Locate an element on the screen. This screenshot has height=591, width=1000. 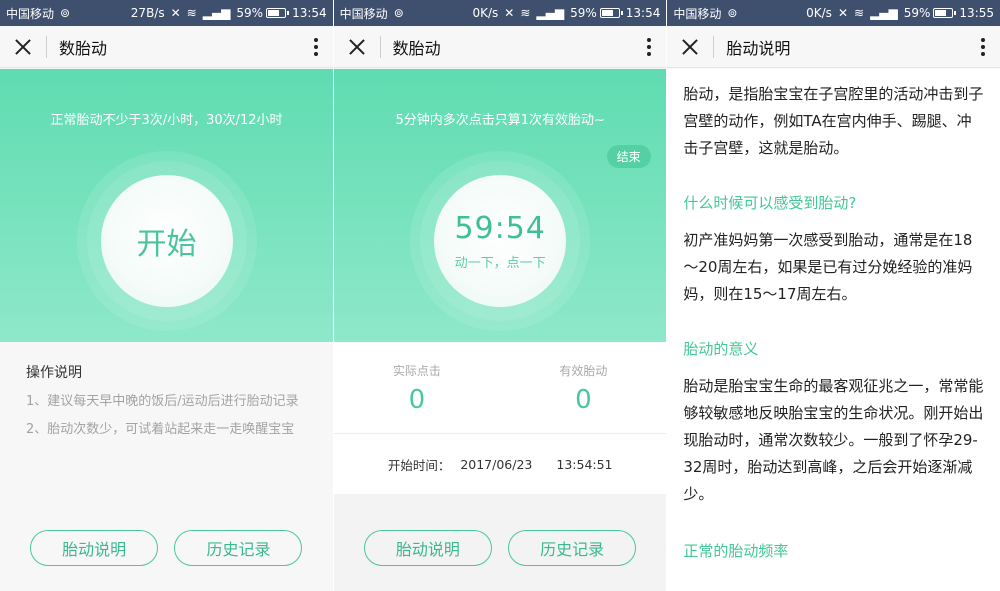
start-date: 2017/06/23 is located at coordinates (496, 464).